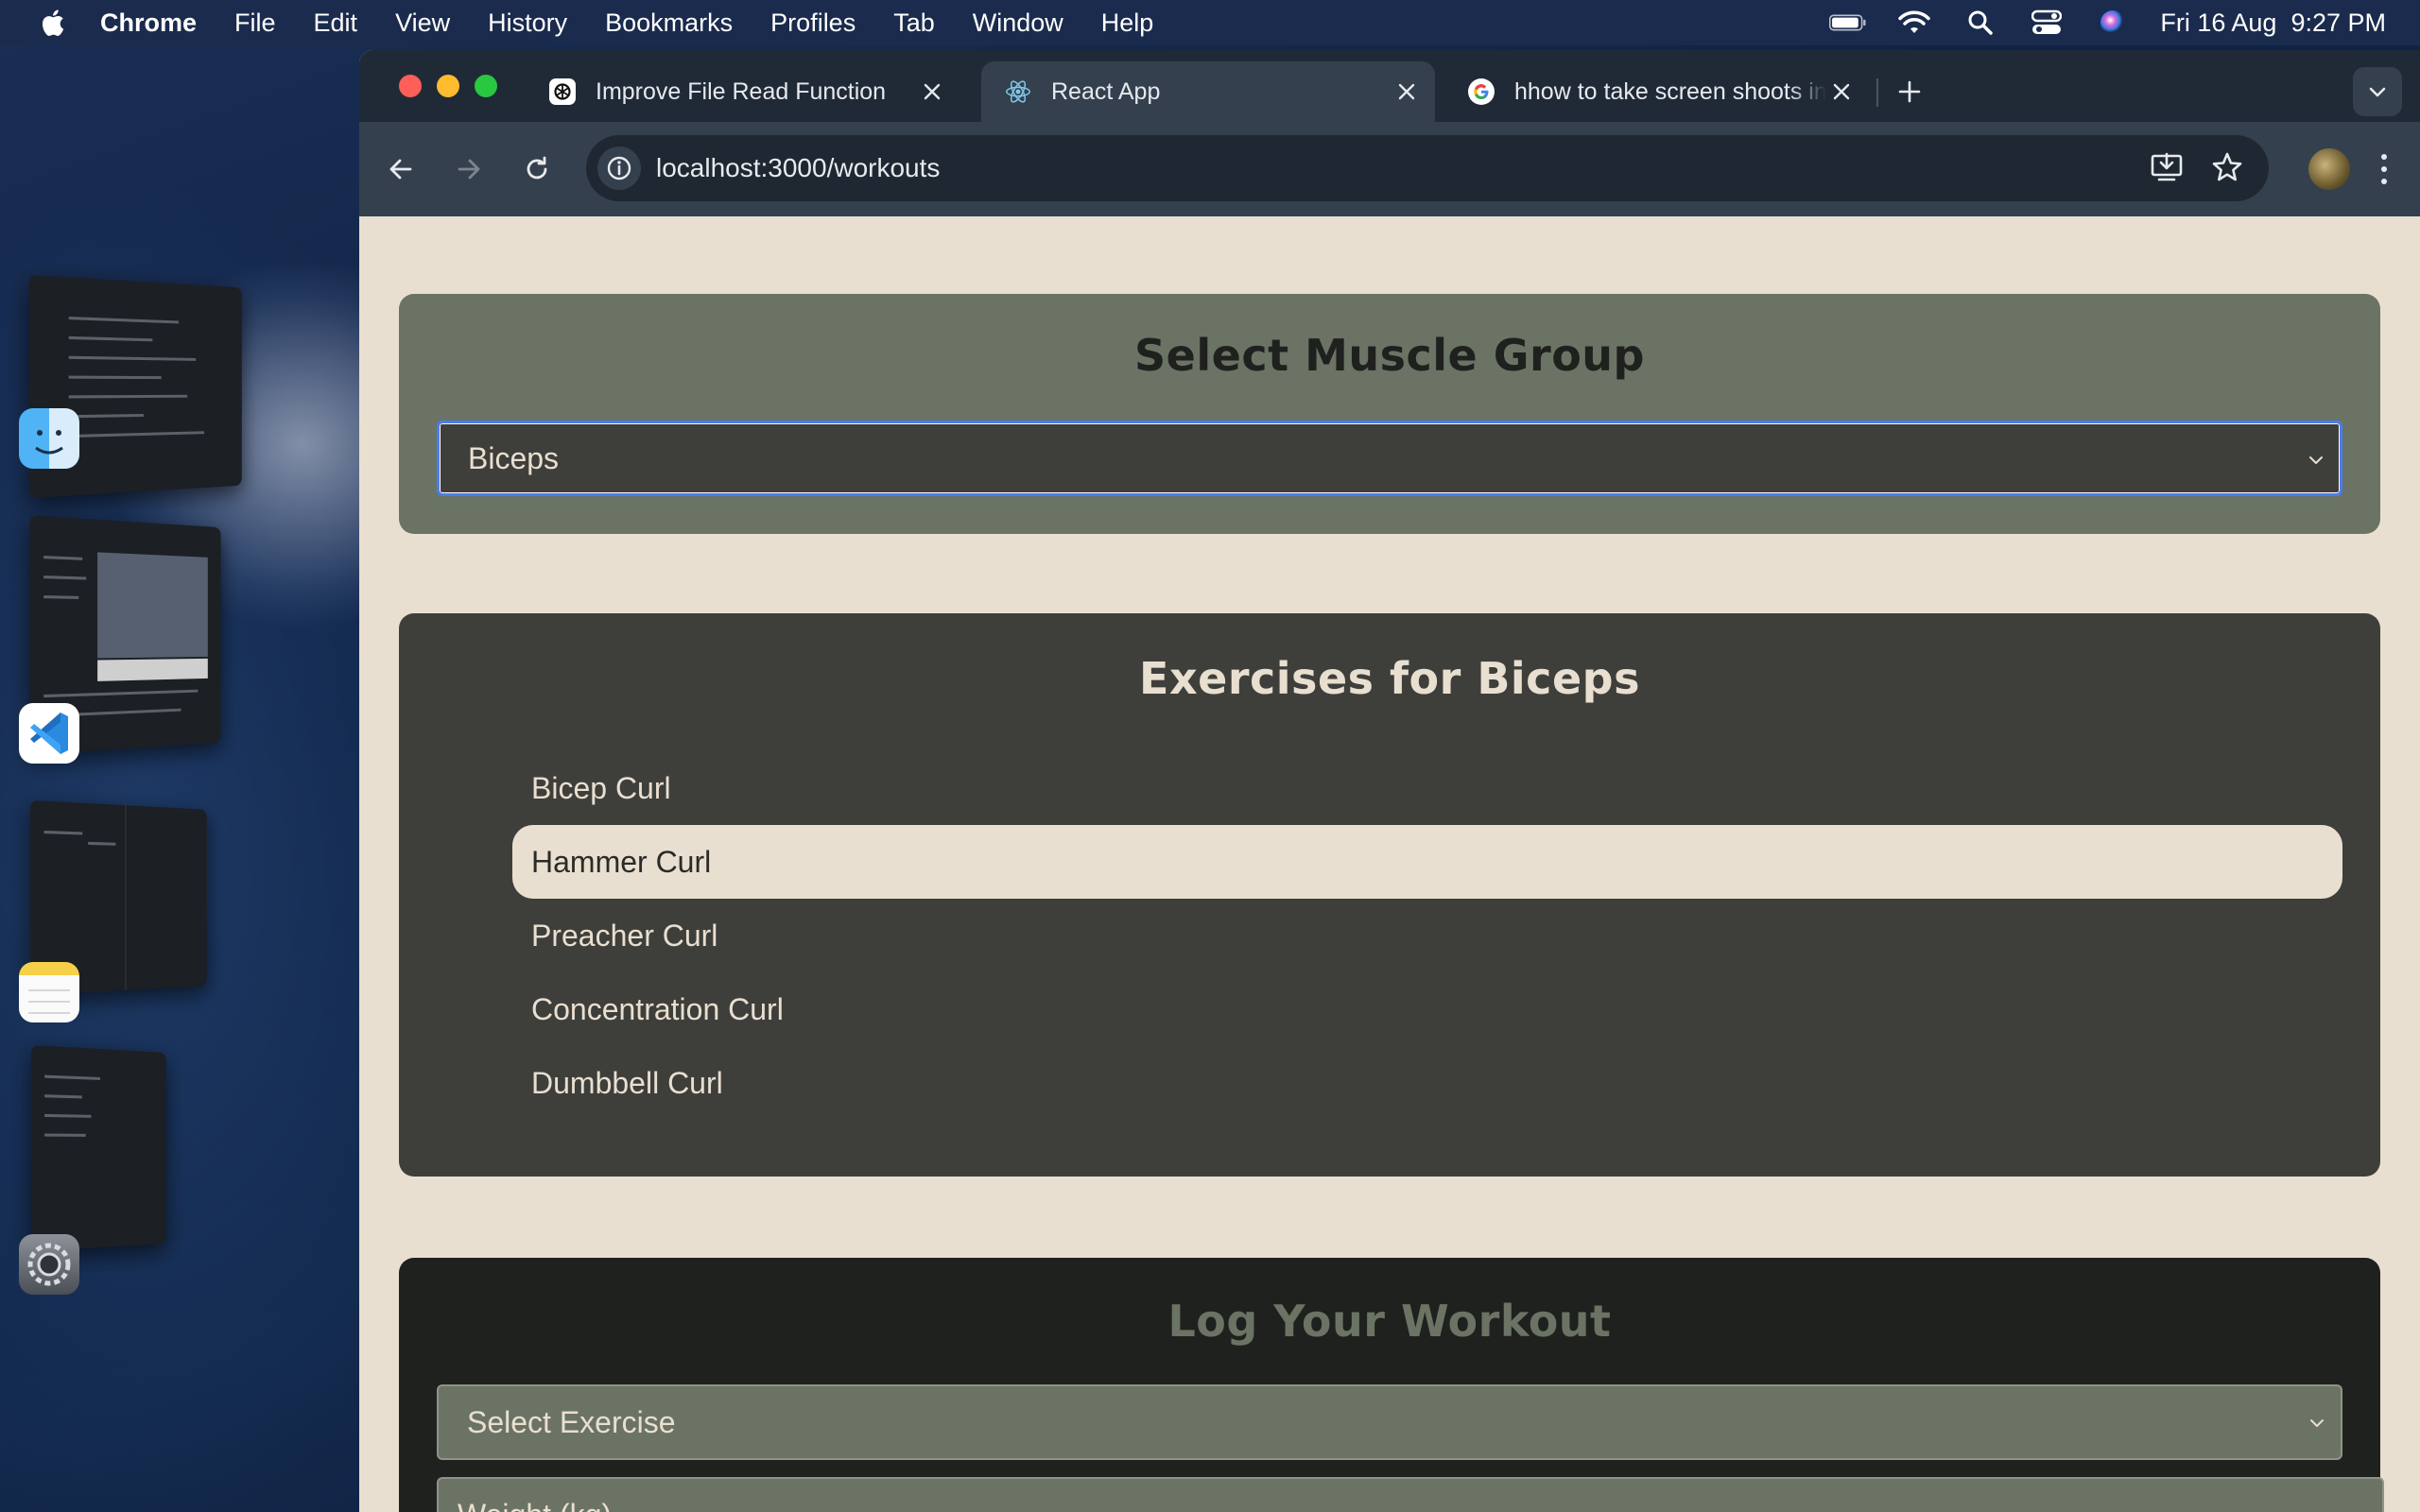 The image size is (2420, 1512). I want to click on wifi-icon, so click(1914, 22).